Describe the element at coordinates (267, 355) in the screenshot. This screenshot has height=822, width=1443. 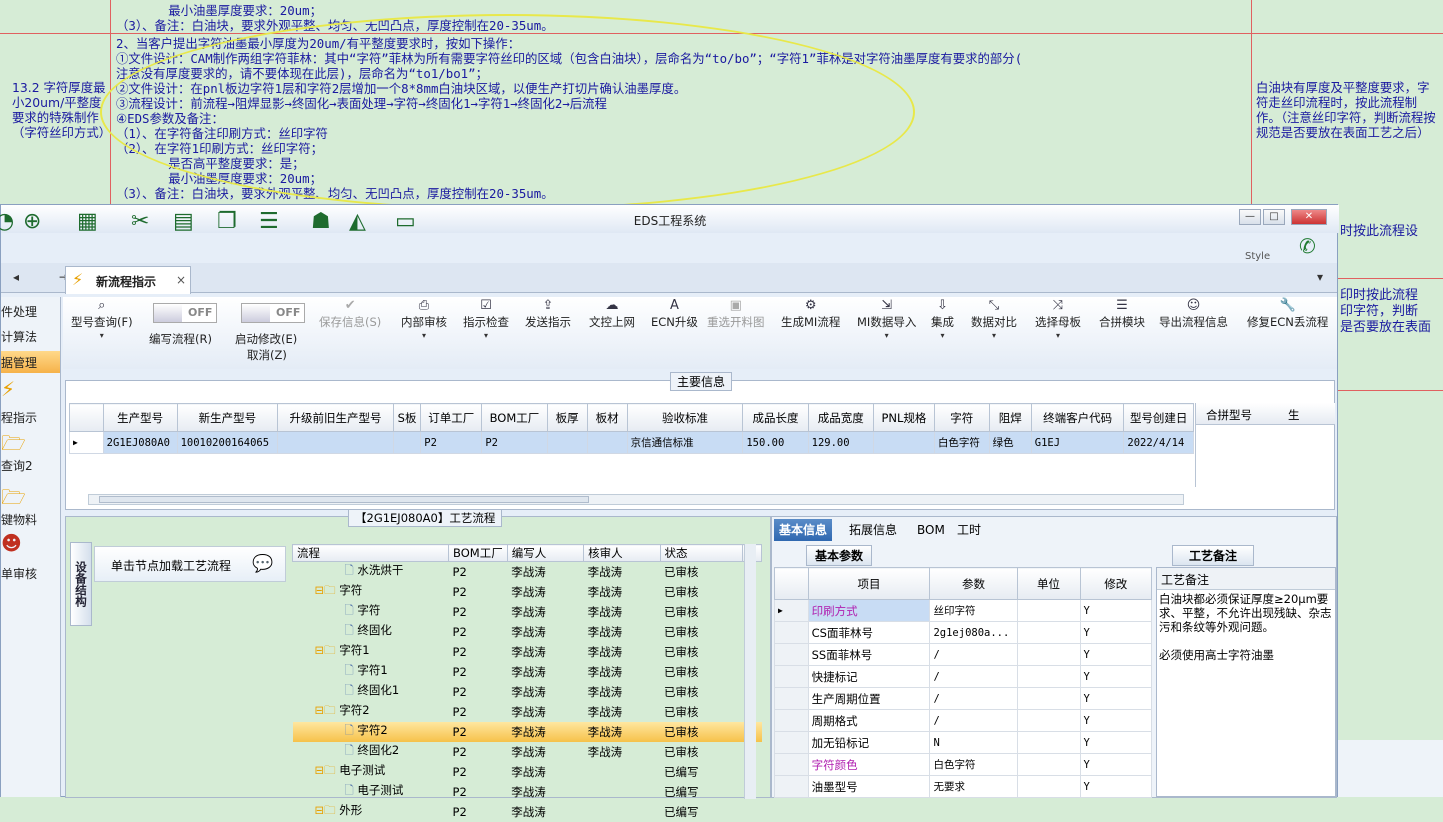
I see `cancel-button: 取消(Z)` at that location.